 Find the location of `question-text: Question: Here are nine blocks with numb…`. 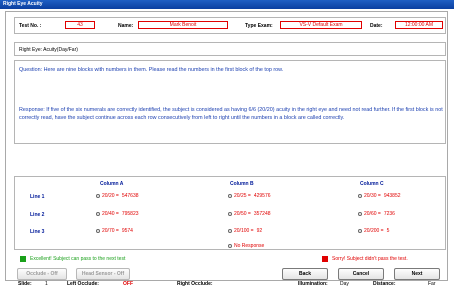

question-text: Question: Here are nine blocks with numb… is located at coordinates (151, 70).